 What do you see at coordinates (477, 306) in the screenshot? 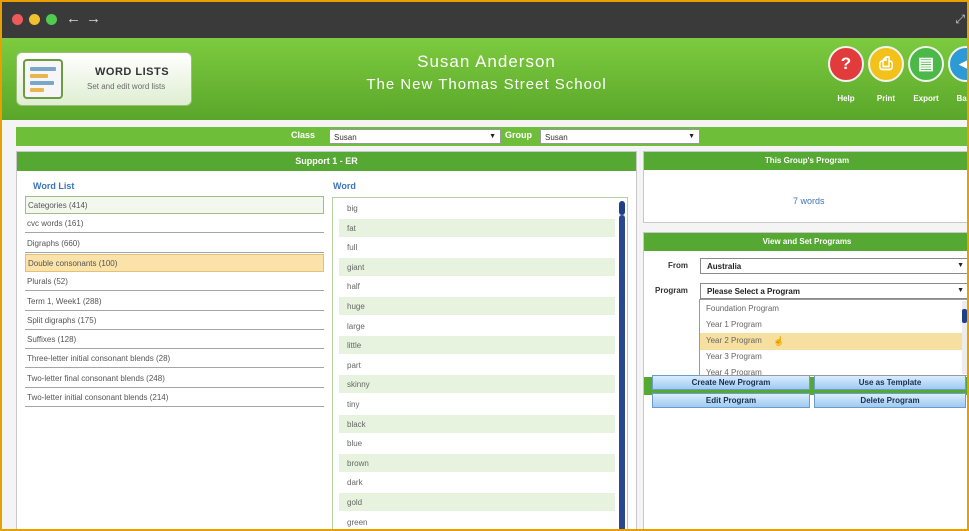
I see `word-item: huge` at bounding box center [477, 306].